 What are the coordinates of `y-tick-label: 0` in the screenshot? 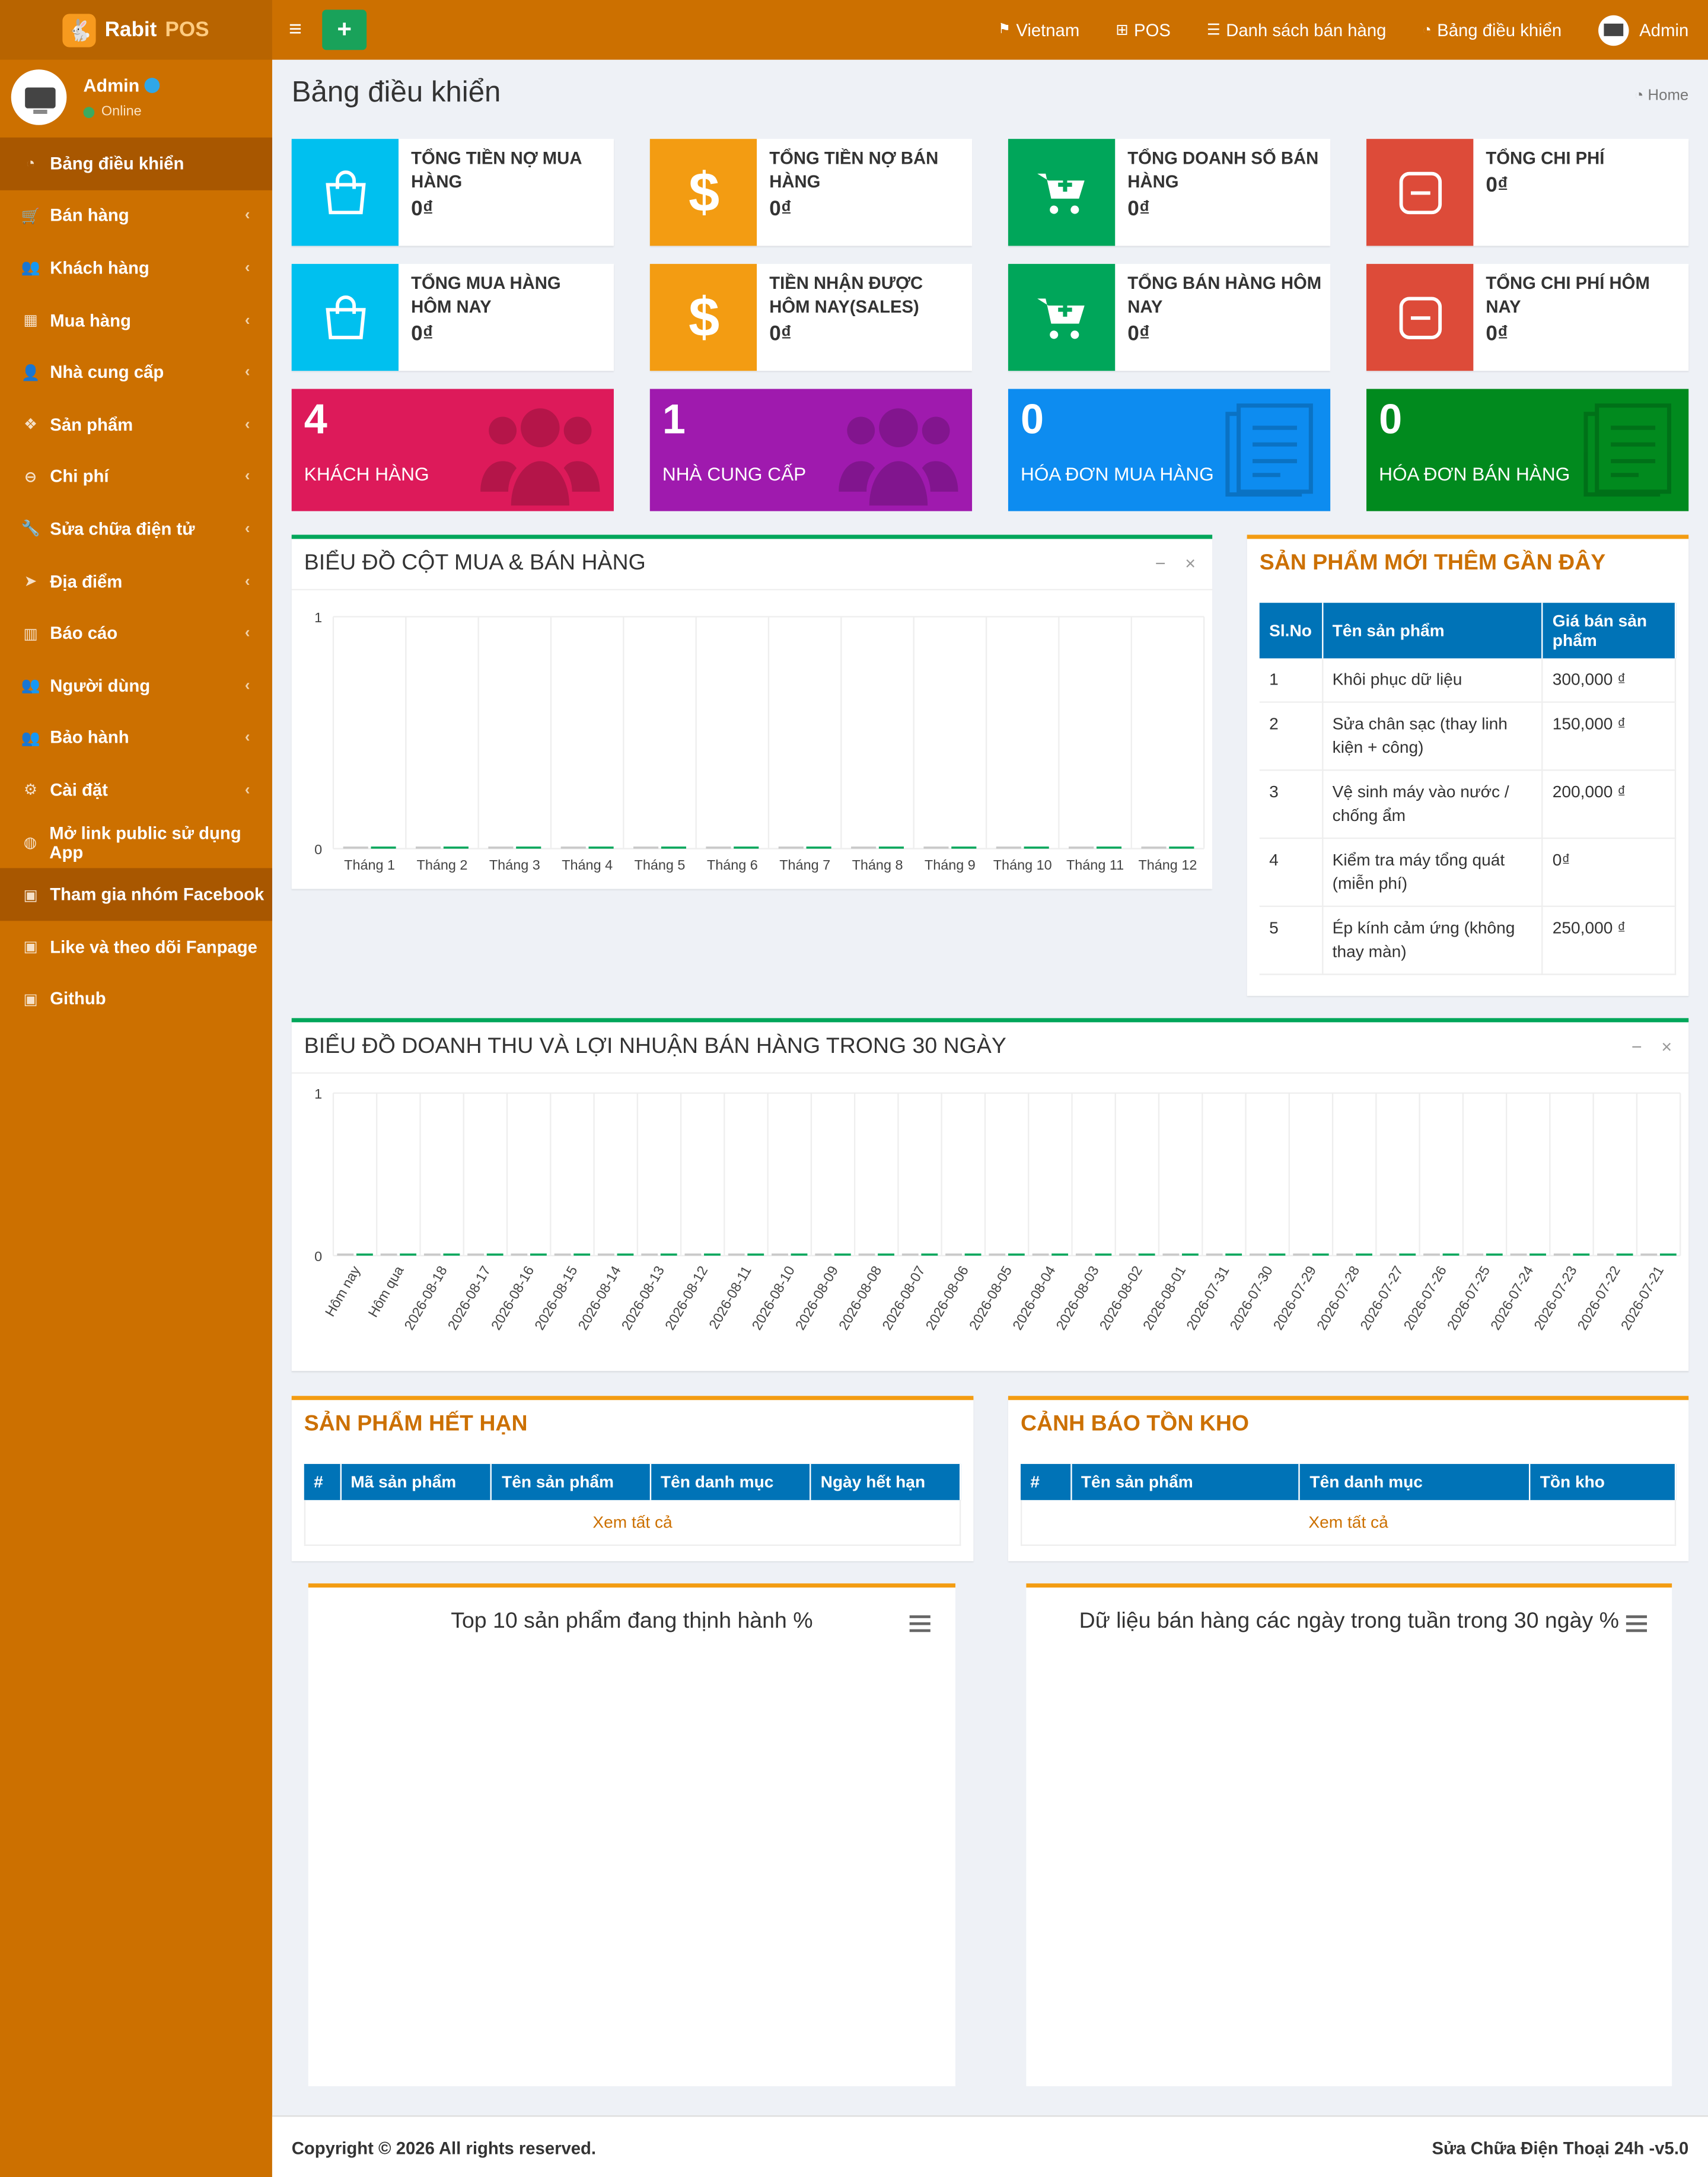 It's located at (318, 849).